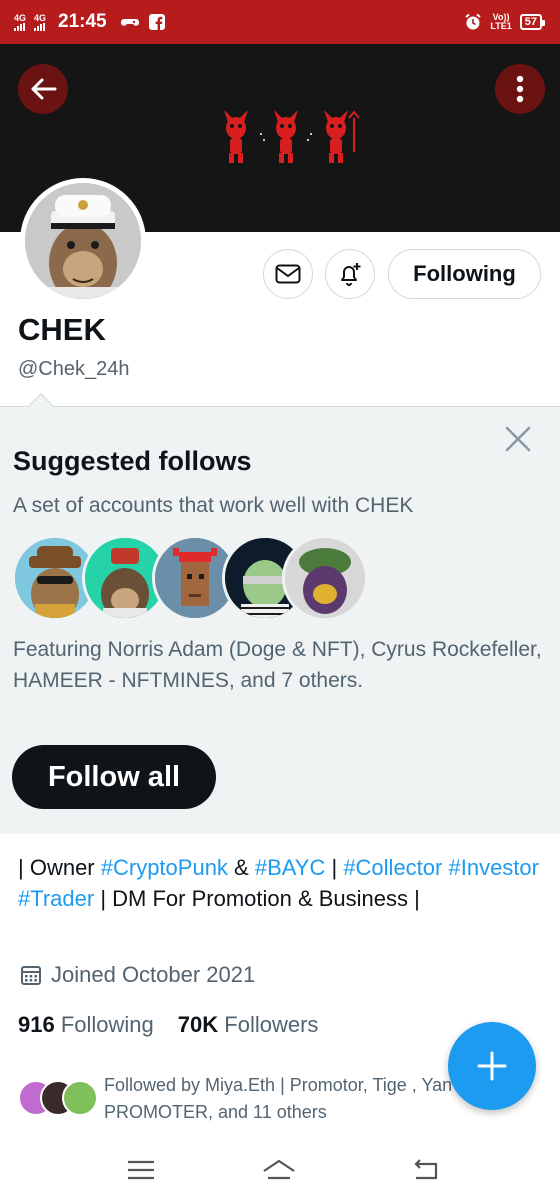  I want to click on status-bar: 4G 4G 21:45 Vo)) LTE1 57, so click(280, 22).